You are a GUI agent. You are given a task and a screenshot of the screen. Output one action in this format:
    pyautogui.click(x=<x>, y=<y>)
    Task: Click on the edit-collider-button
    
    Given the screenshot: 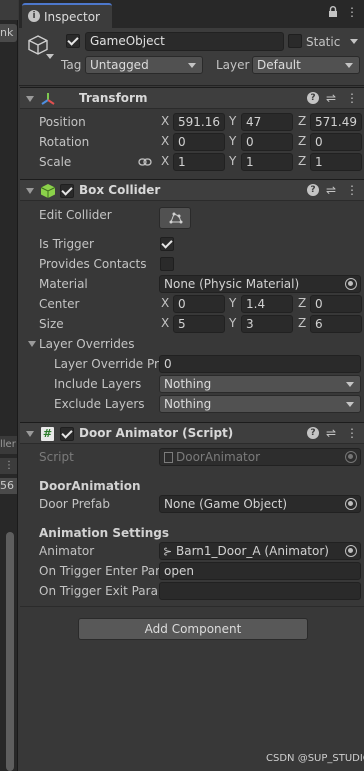 What is the action you would take?
    pyautogui.click(x=175, y=218)
    